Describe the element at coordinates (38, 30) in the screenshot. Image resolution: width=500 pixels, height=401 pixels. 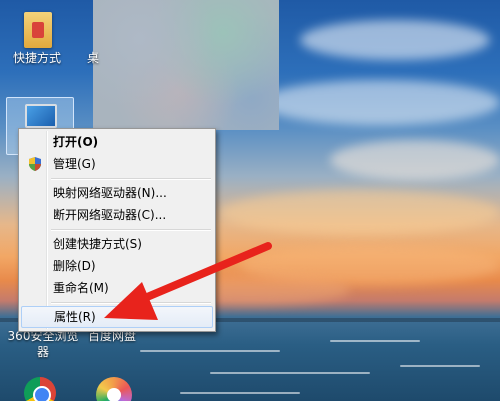
I see `folder-shortcut-icon` at that location.